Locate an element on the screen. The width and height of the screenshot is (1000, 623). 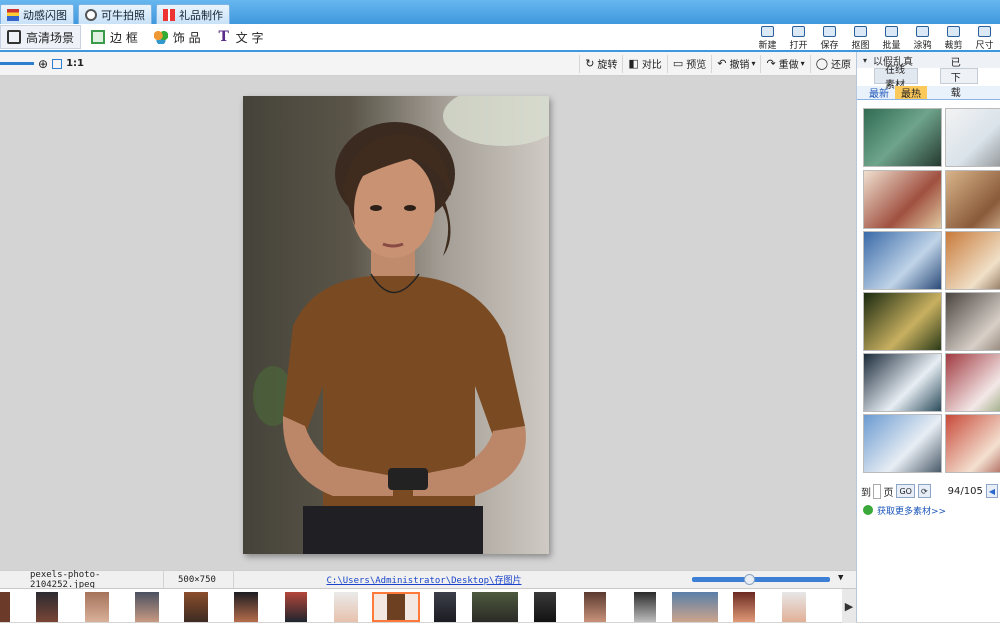
save-icon is located at coordinates (829, 31).